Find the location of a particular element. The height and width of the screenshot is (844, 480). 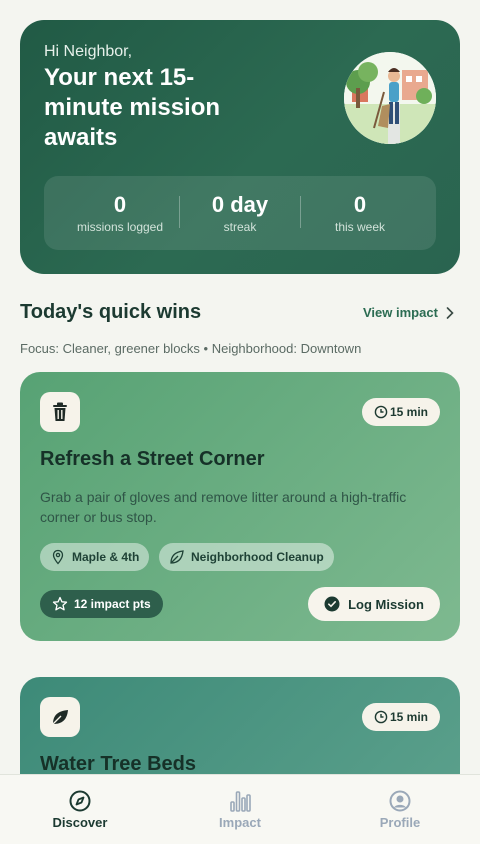

trash-icon is located at coordinates (60, 412).